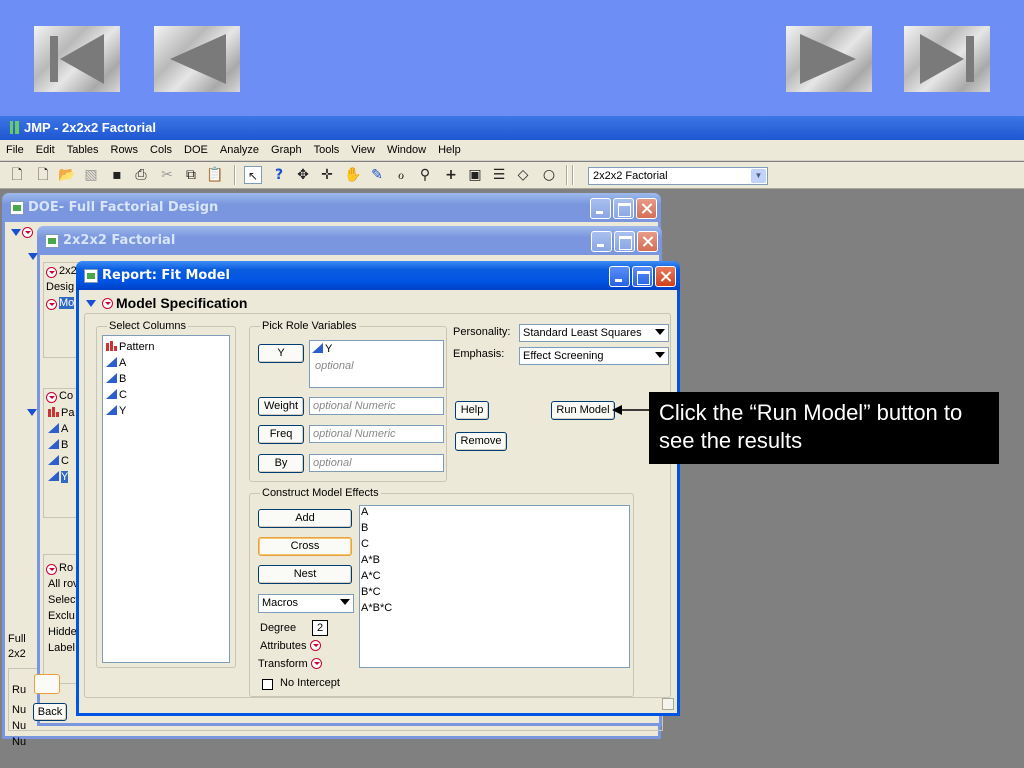 This screenshot has width=1024, height=768. What do you see at coordinates (363, 150) in the screenshot?
I see `menu-view: View` at bounding box center [363, 150].